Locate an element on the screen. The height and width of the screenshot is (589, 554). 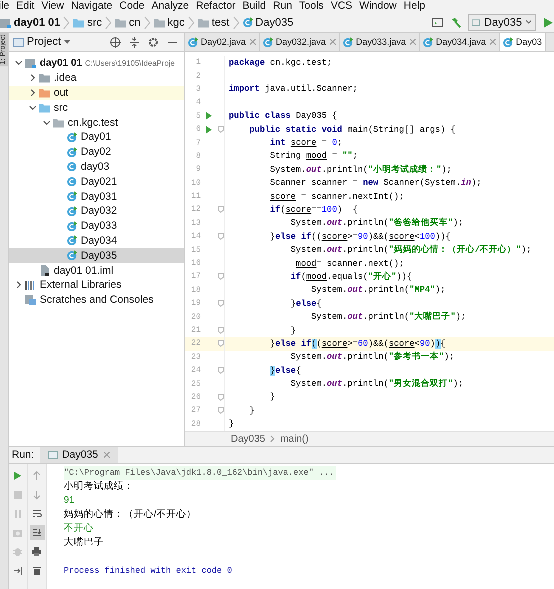
line-number: 22 is located at coordinates (195, 343).